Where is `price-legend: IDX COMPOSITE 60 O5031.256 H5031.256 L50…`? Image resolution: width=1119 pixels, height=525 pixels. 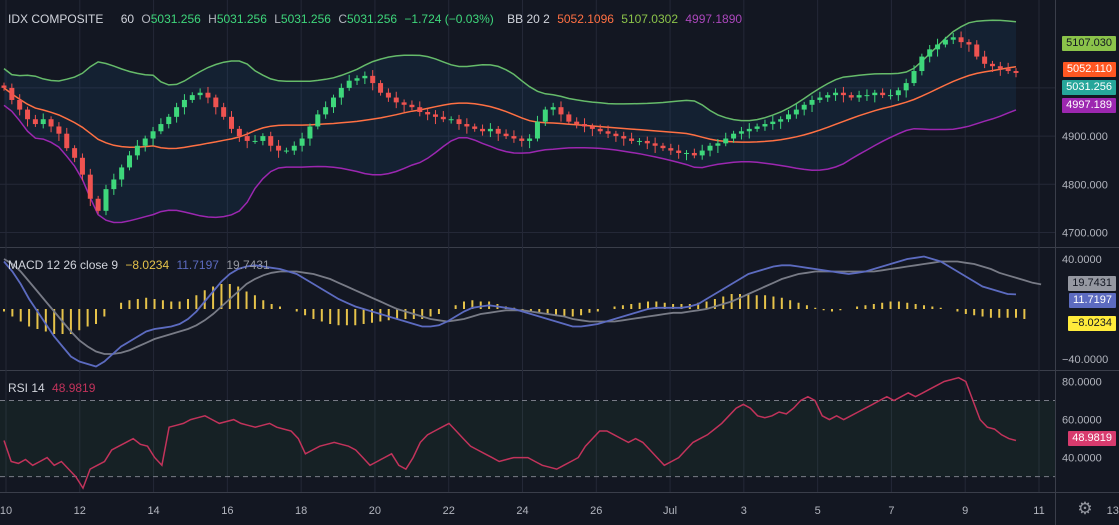
price-legend: IDX COMPOSITE 60 O5031.256 H5031.256 L50… is located at coordinates (377, 19).